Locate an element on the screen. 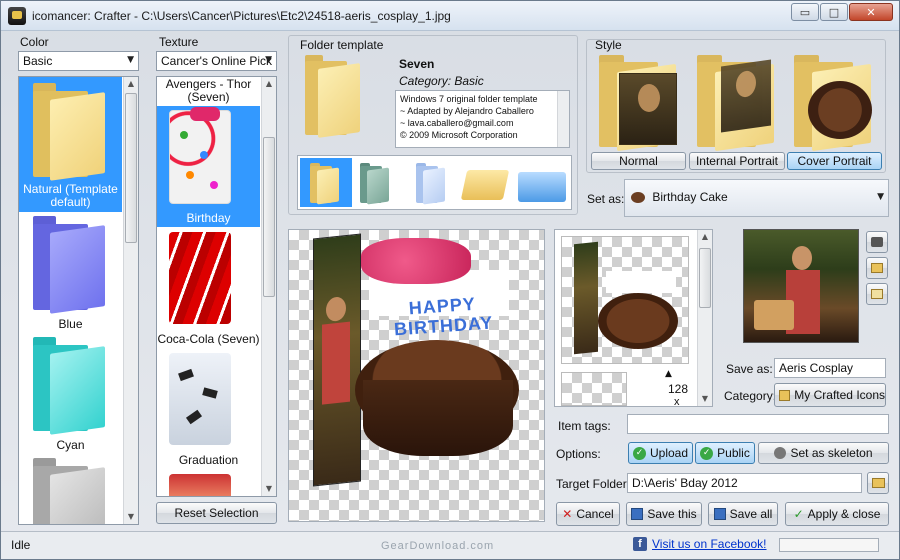 The height and width of the screenshot is (560, 900). facebook-link: Visit us on Facebook! is located at coordinates (709, 544).